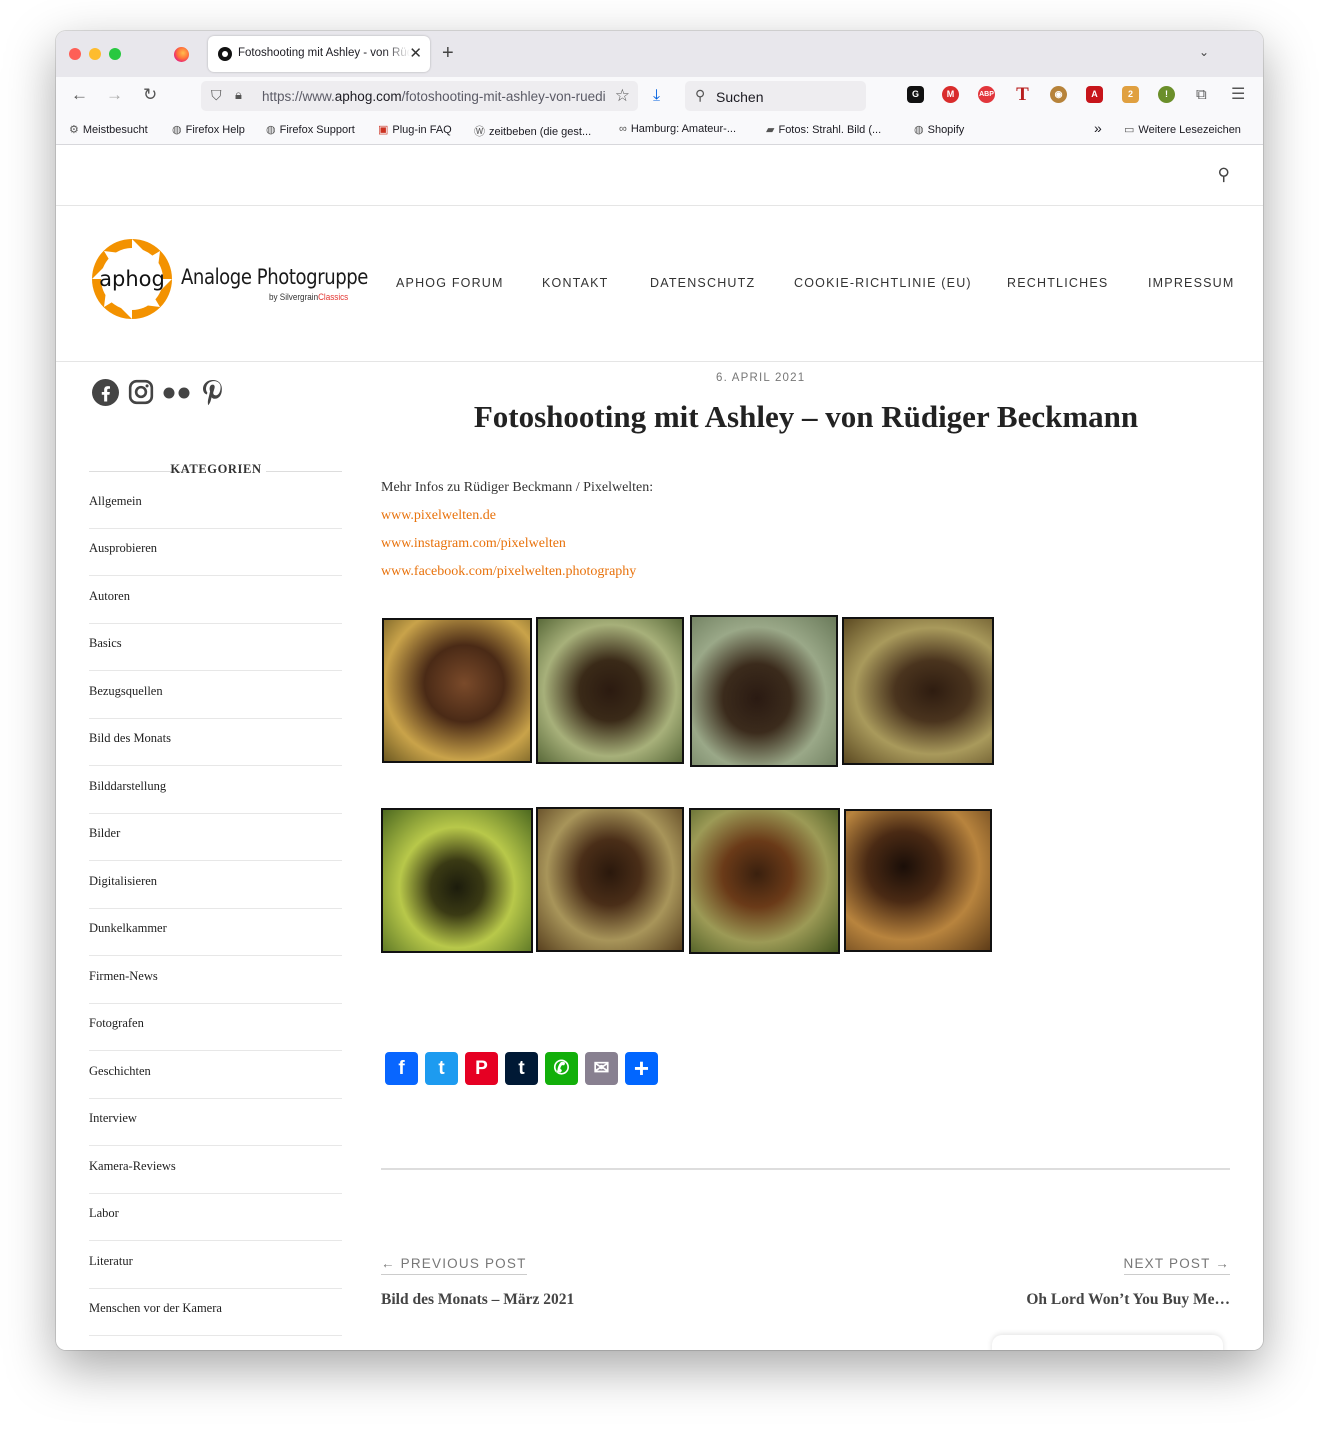 This screenshot has height=1430, width=1319. What do you see at coordinates (1238, 95) in the screenshot?
I see `menu-hamburger-icon: ☰` at bounding box center [1238, 95].